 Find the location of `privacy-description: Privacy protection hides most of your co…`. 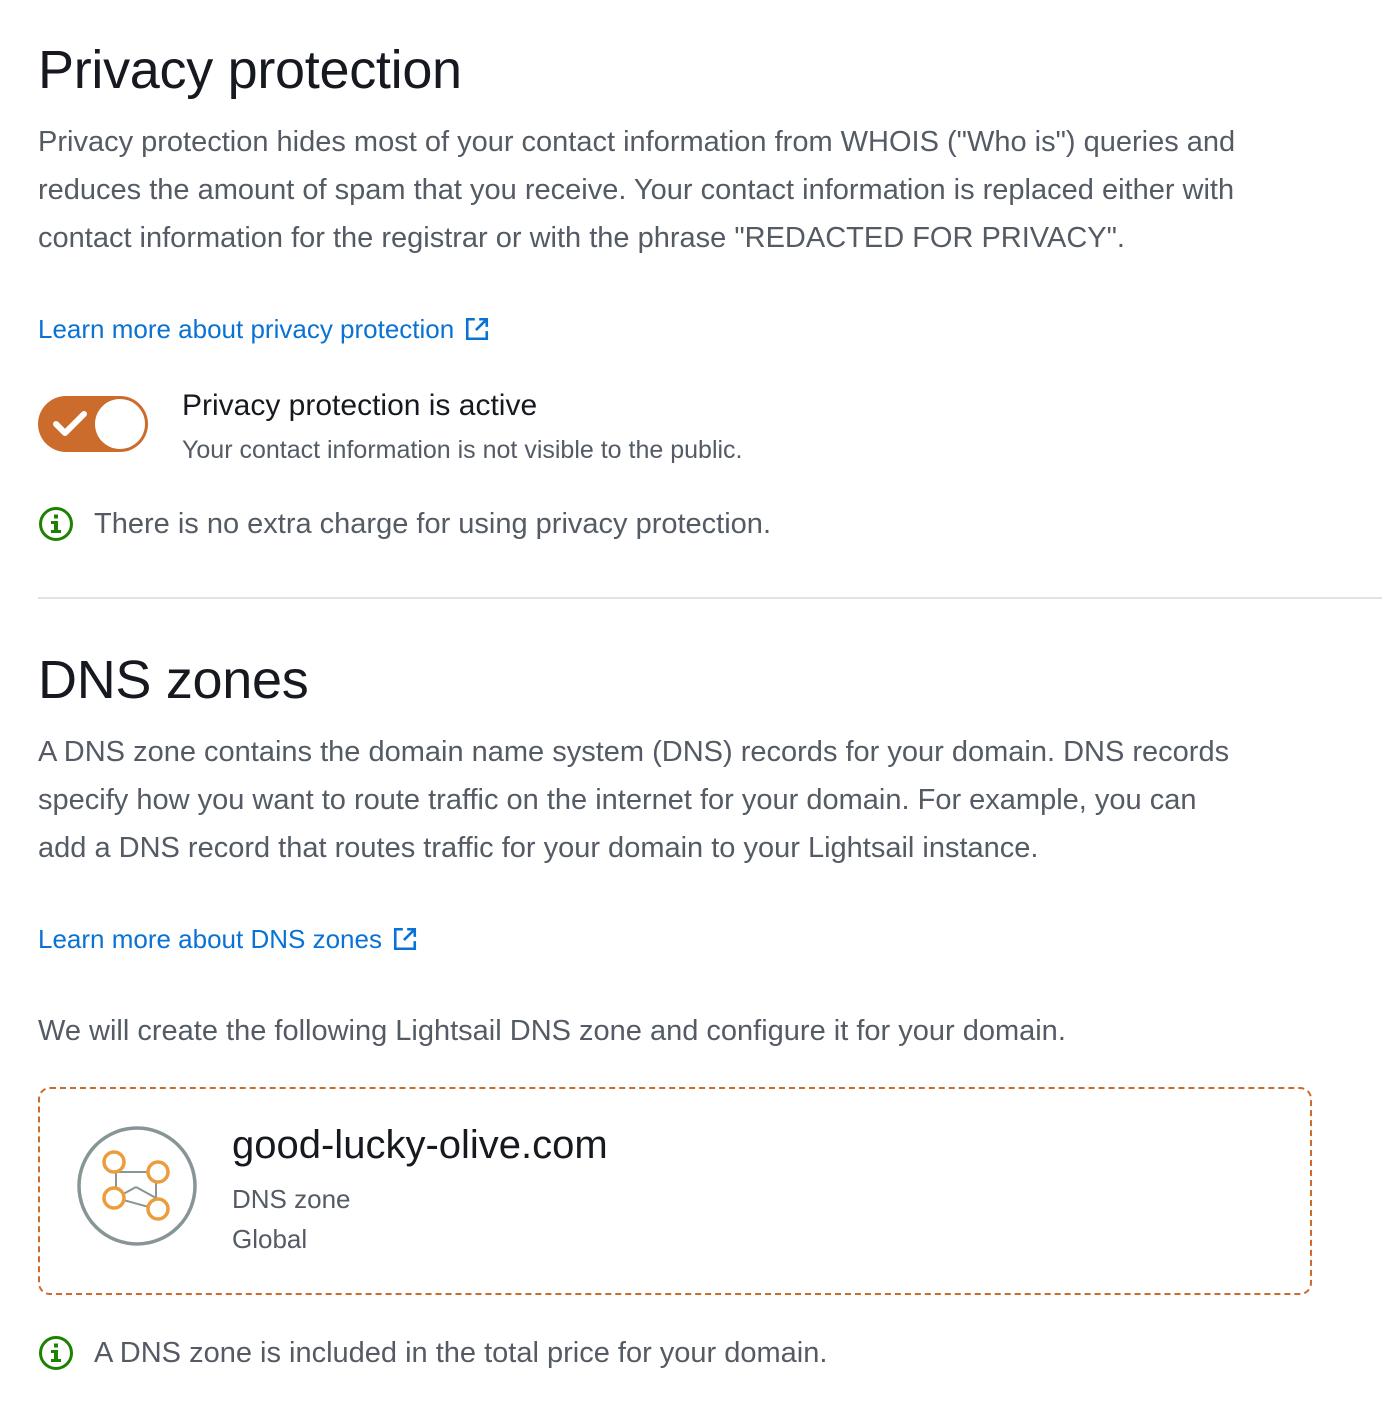

privacy-description: Privacy protection hides most of your co… is located at coordinates (637, 190).